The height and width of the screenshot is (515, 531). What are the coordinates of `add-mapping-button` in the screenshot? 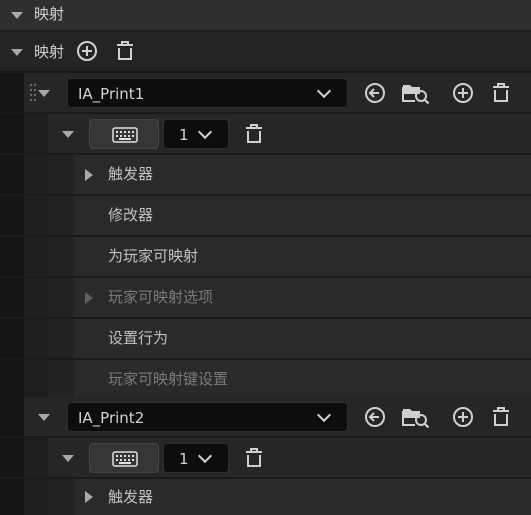 It's located at (87, 51).